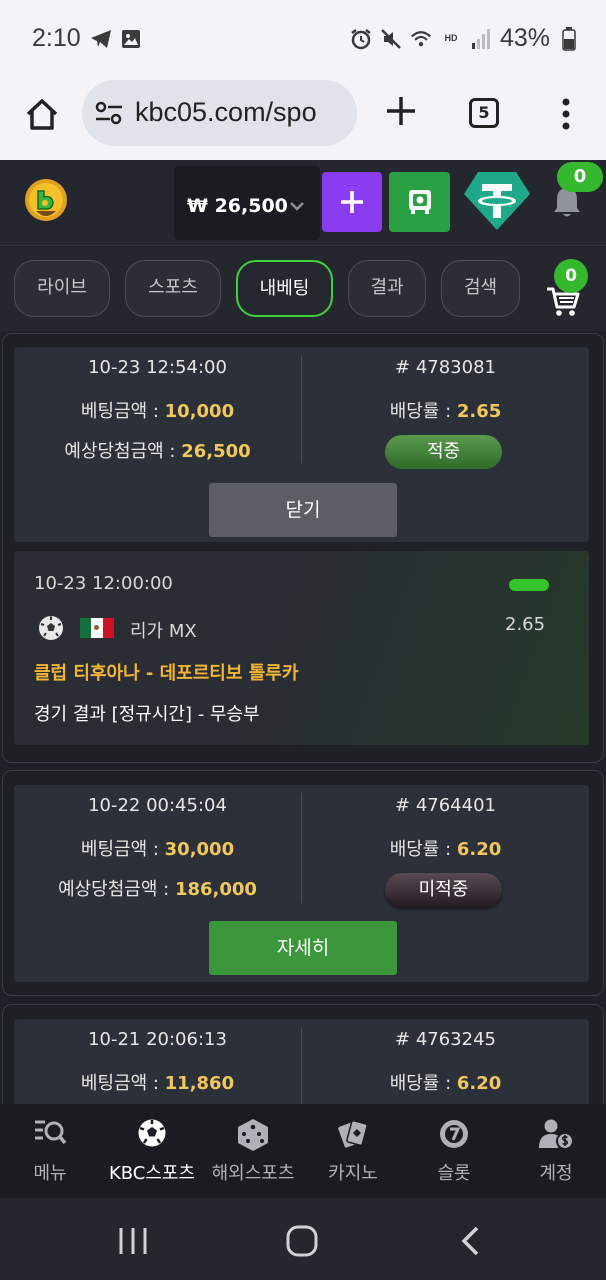 The height and width of the screenshot is (1280, 606). I want to click on odds-row: 배당률 : 2.65, so click(445, 410).